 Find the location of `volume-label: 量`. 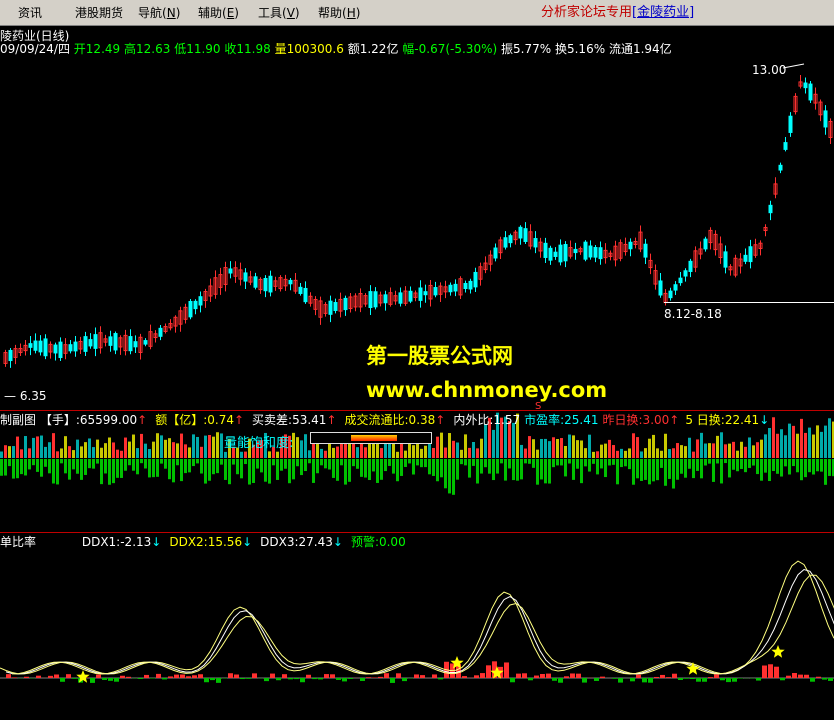

volume-label: 量 is located at coordinates (280, 49).